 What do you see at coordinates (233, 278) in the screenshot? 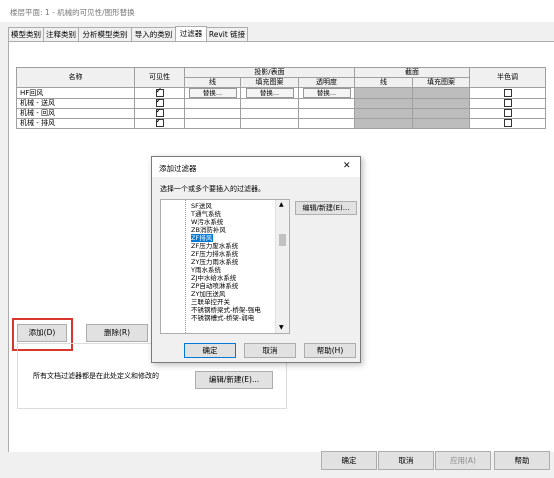
I see `list-item: ZJ中水给水系统` at bounding box center [233, 278].